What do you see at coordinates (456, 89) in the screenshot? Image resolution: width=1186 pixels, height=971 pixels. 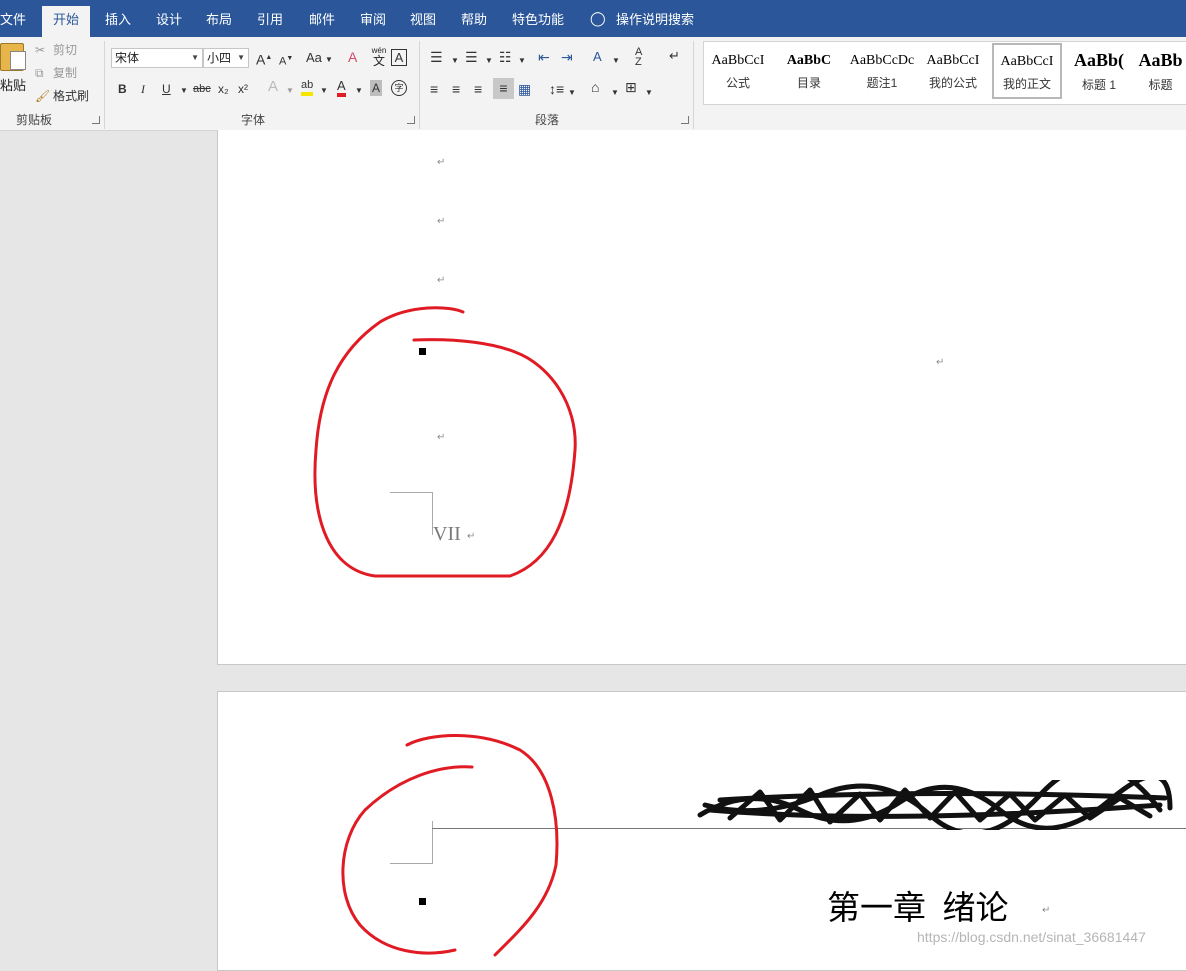 I see `align-center-icon: ≡` at bounding box center [456, 89].